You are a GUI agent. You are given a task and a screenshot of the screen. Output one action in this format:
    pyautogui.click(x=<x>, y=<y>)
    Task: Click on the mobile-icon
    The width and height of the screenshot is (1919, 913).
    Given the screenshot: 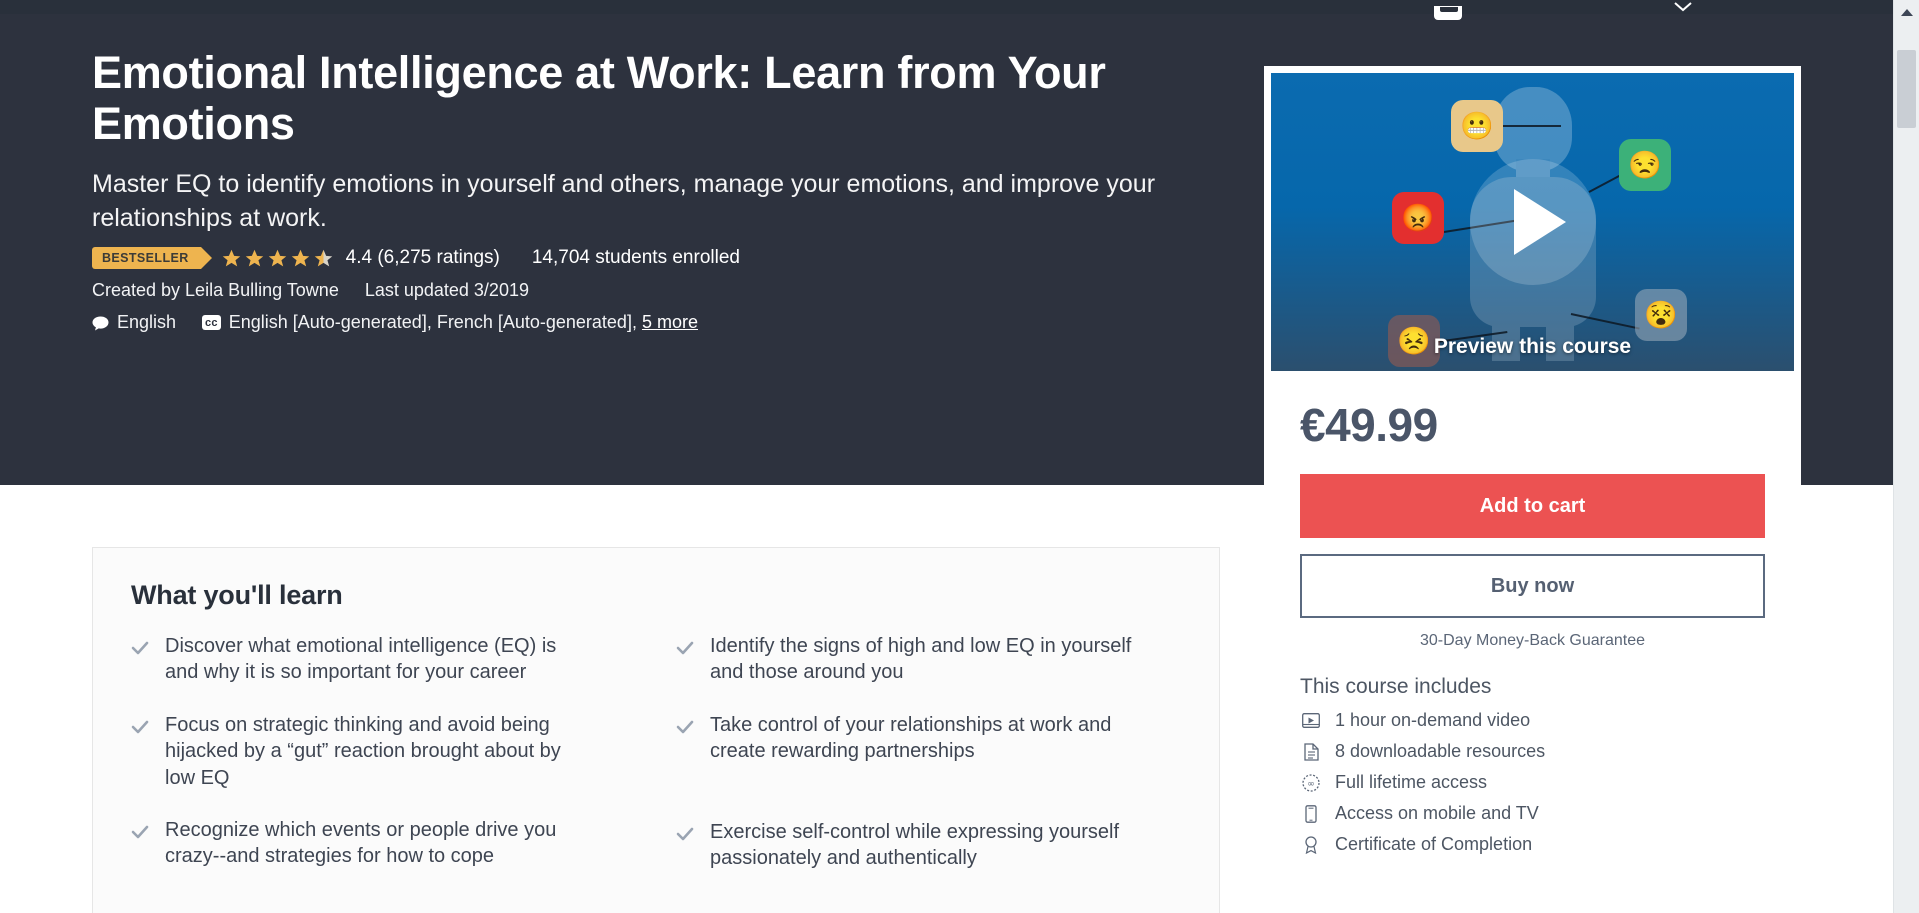 What is the action you would take?
    pyautogui.click(x=1311, y=814)
    